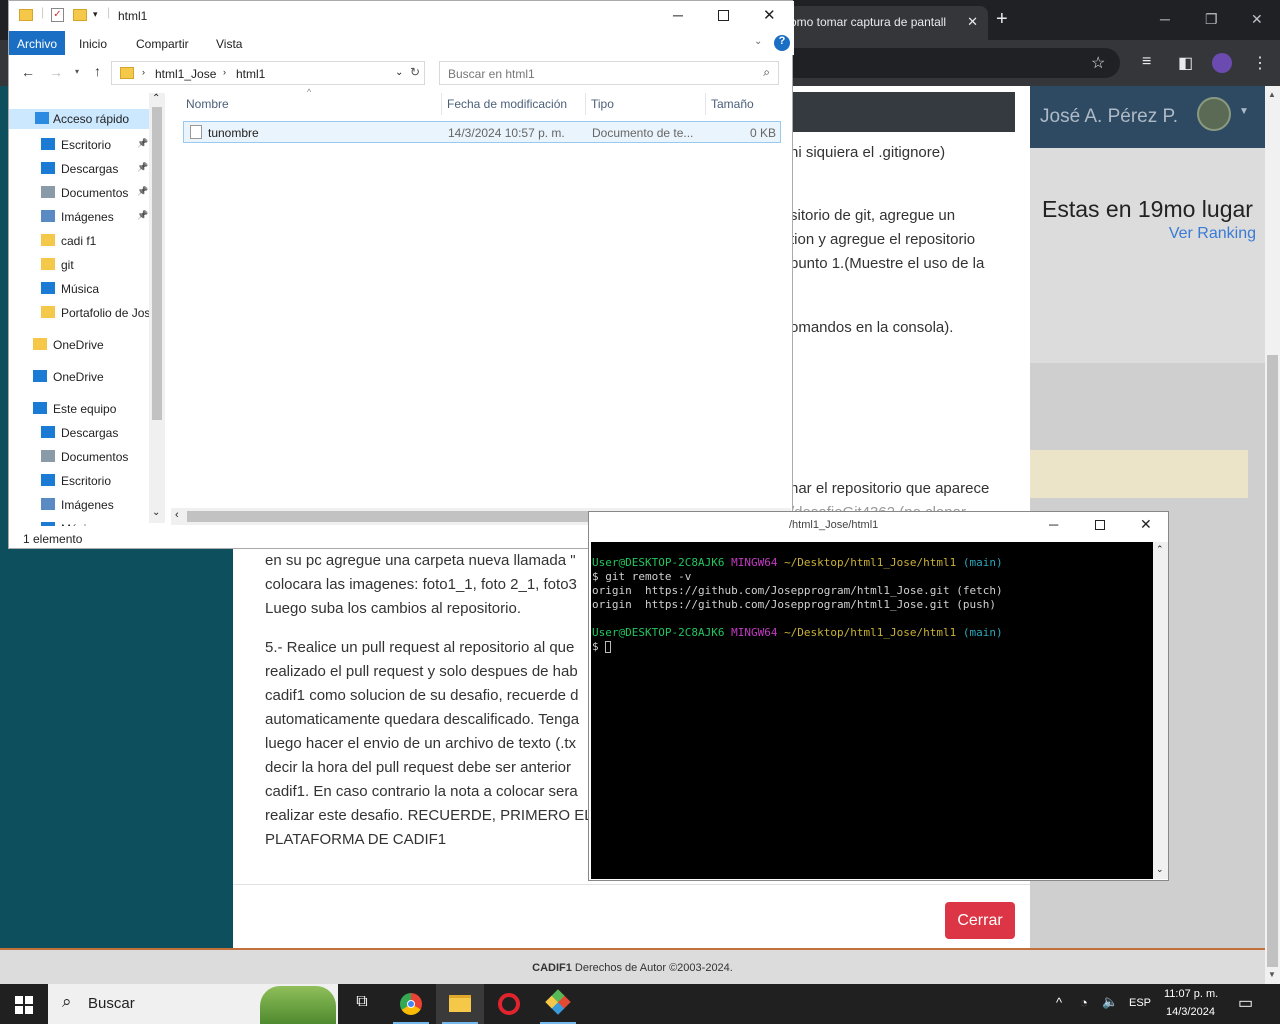 The width and height of the screenshot is (1280, 1024). I want to click on nav-item: cadi f1, so click(68, 241).